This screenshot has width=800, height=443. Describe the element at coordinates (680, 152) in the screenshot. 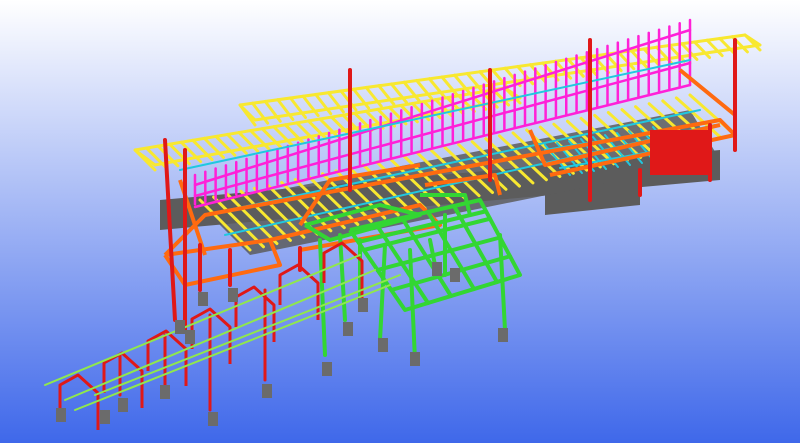

I see `red-wall-panel` at that location.